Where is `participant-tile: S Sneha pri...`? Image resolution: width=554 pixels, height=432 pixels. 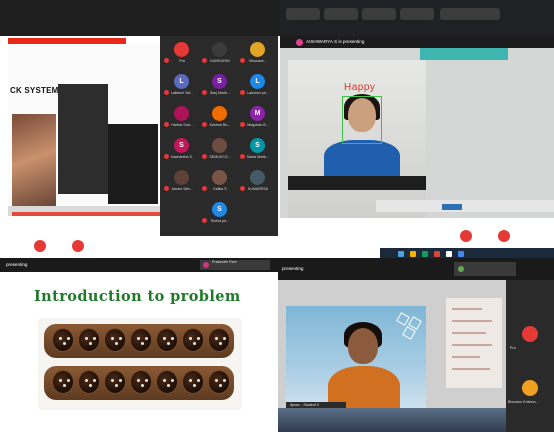 participant-tile: S Sneha pri... is located at coordinates (220, 214).